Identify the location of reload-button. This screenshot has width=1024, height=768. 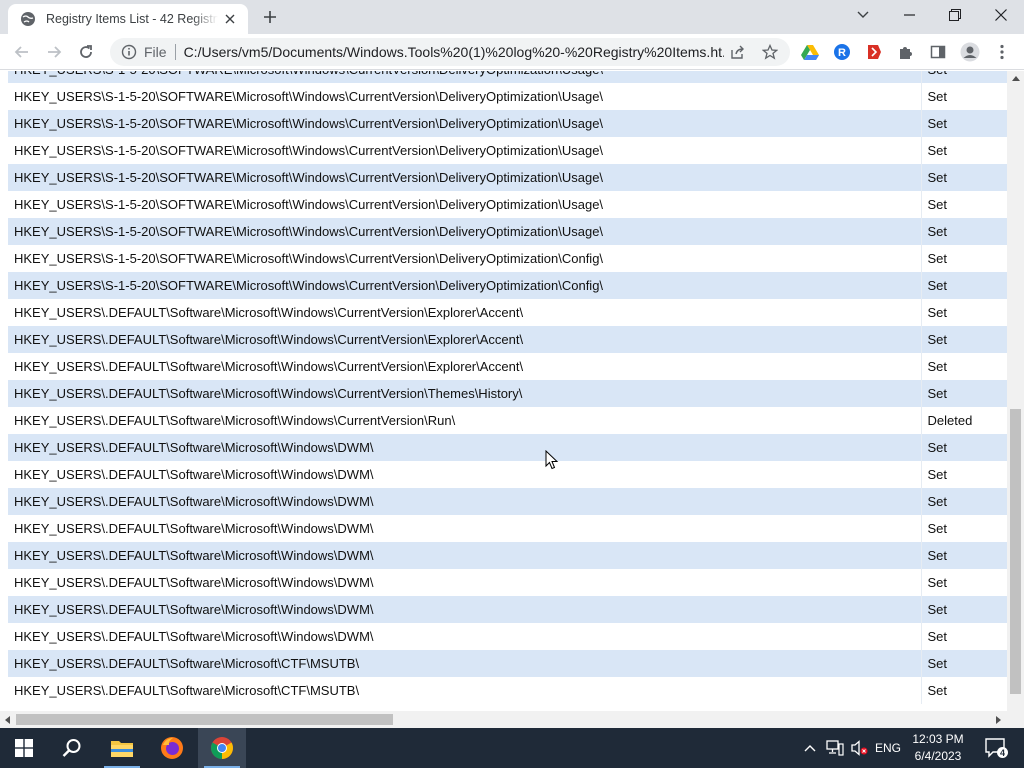
(86, 52).